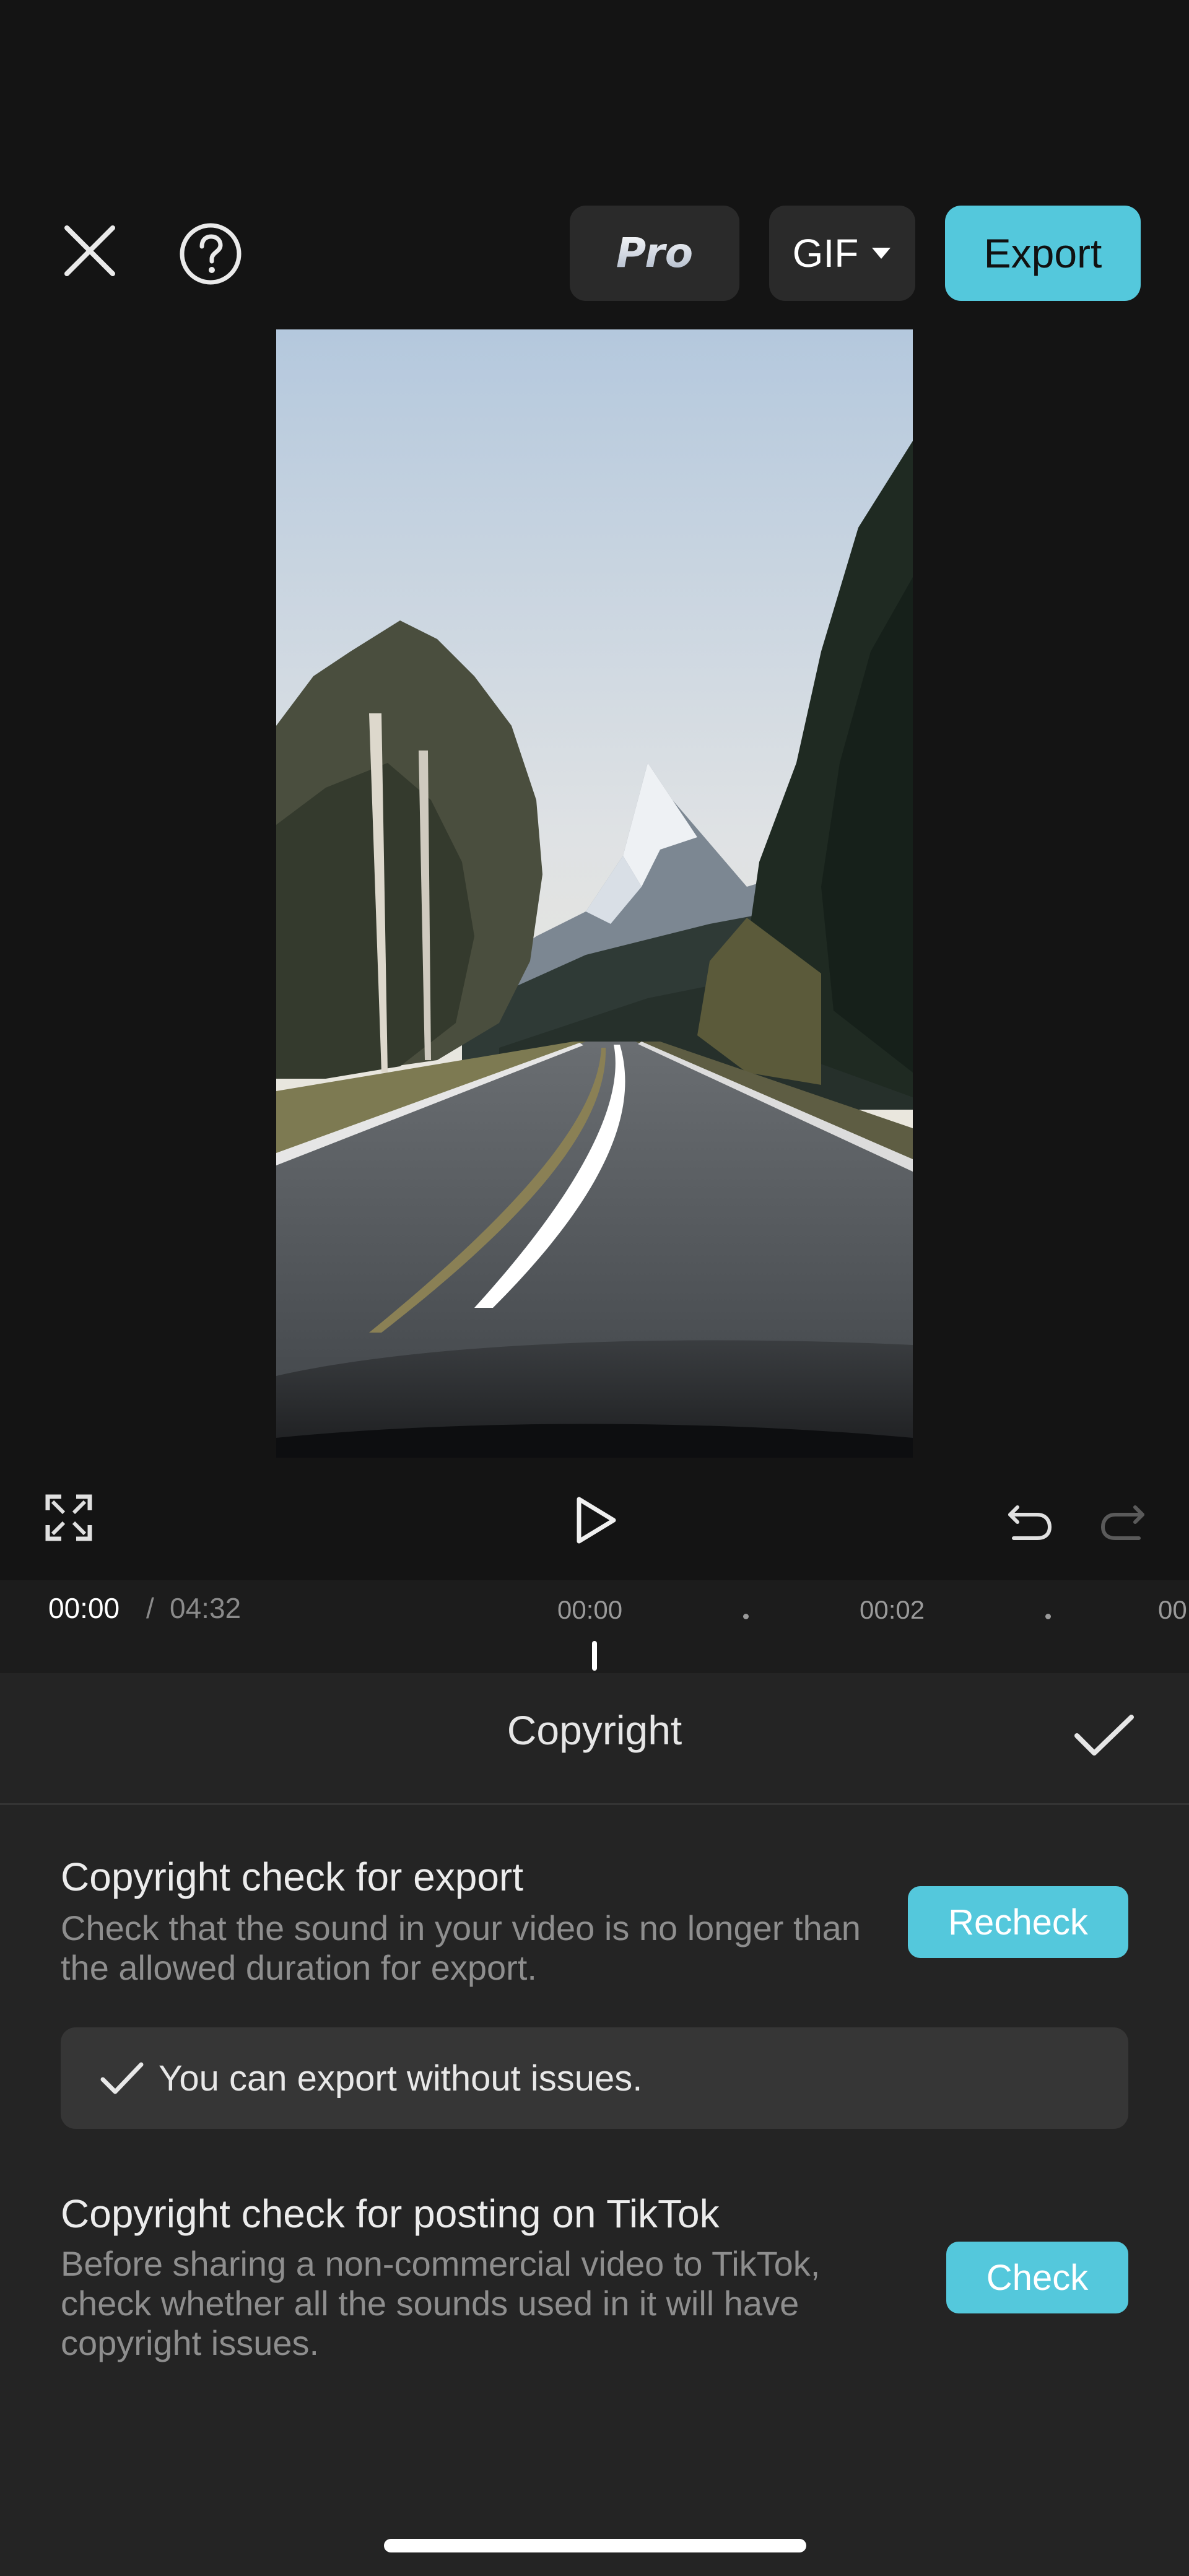 The height and width of the screenshot is (2576, 1189). I want to click on format-label: GIF, so click(825, 253).